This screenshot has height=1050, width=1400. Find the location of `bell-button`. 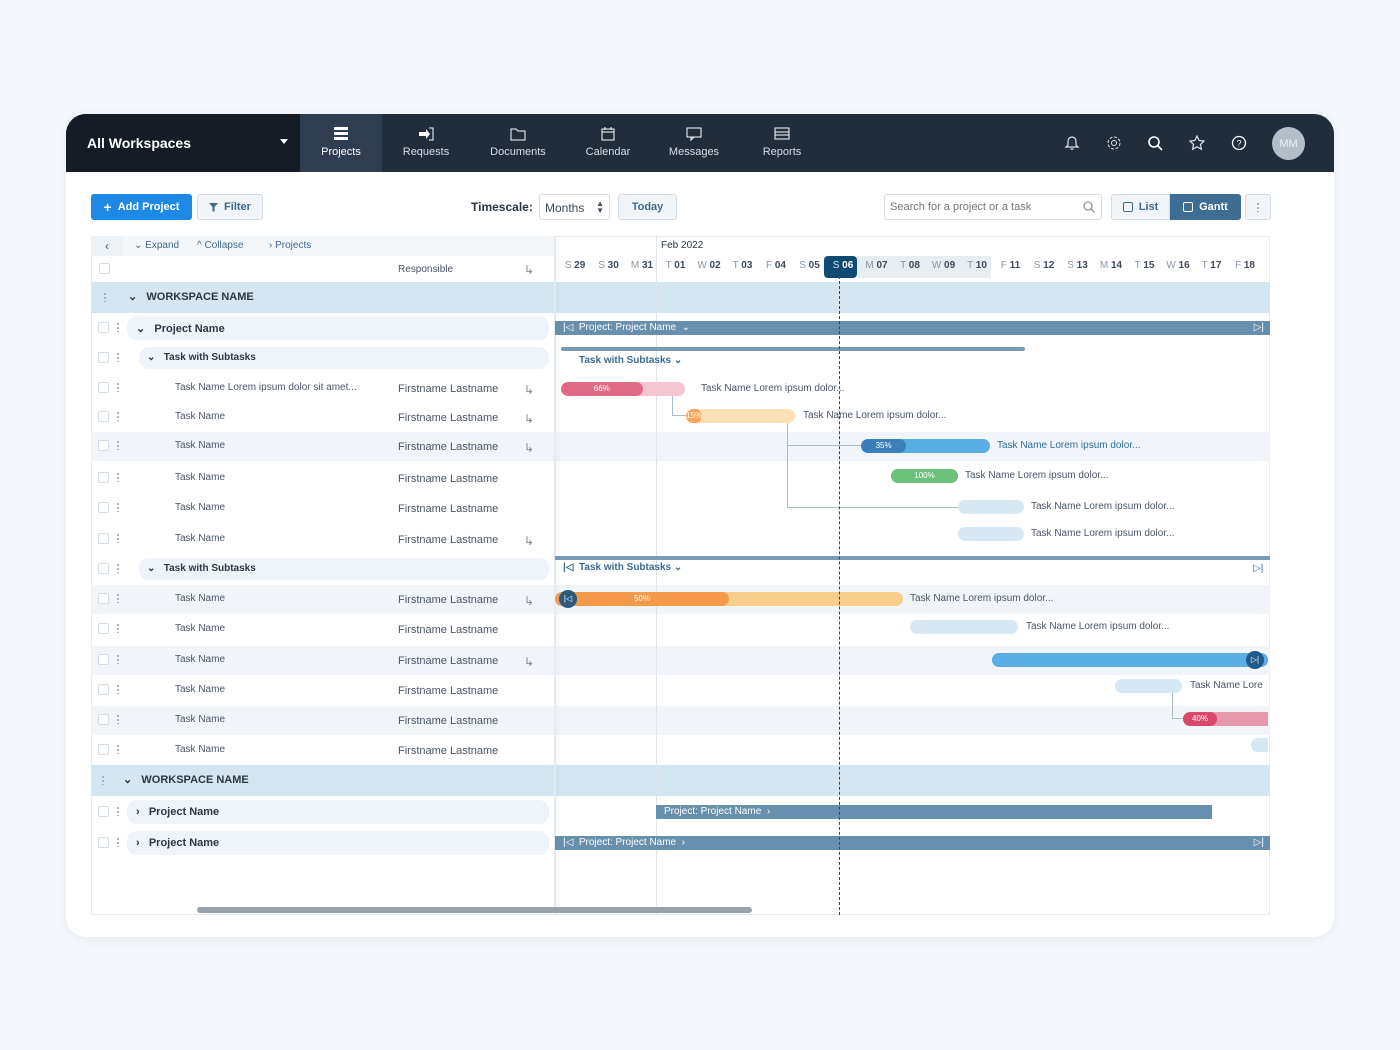

bell-button is located at coordinates (1072, 143).